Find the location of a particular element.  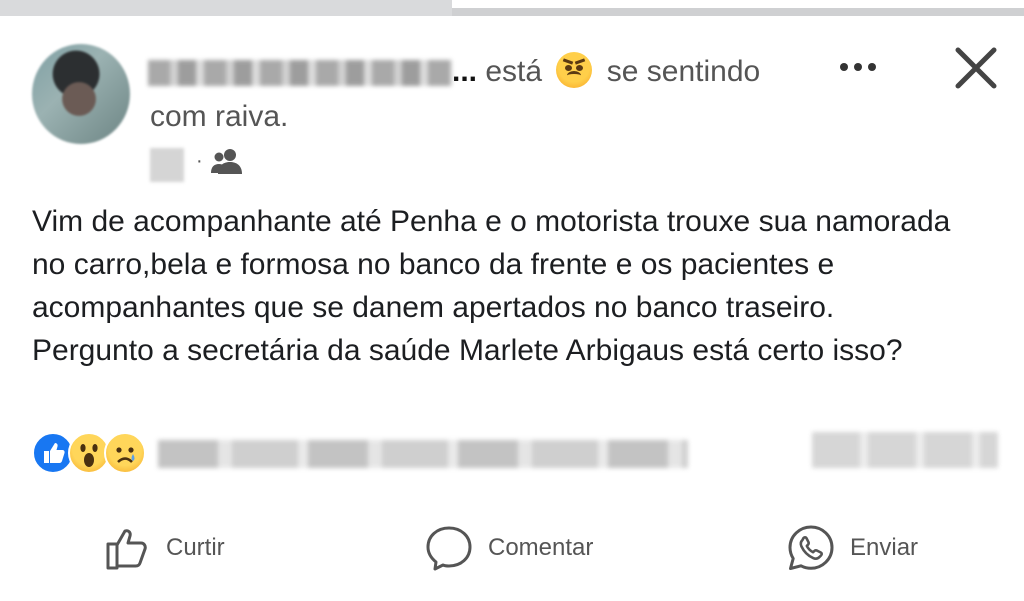

feeling-prefix: está is located at coordinates (514, 71).